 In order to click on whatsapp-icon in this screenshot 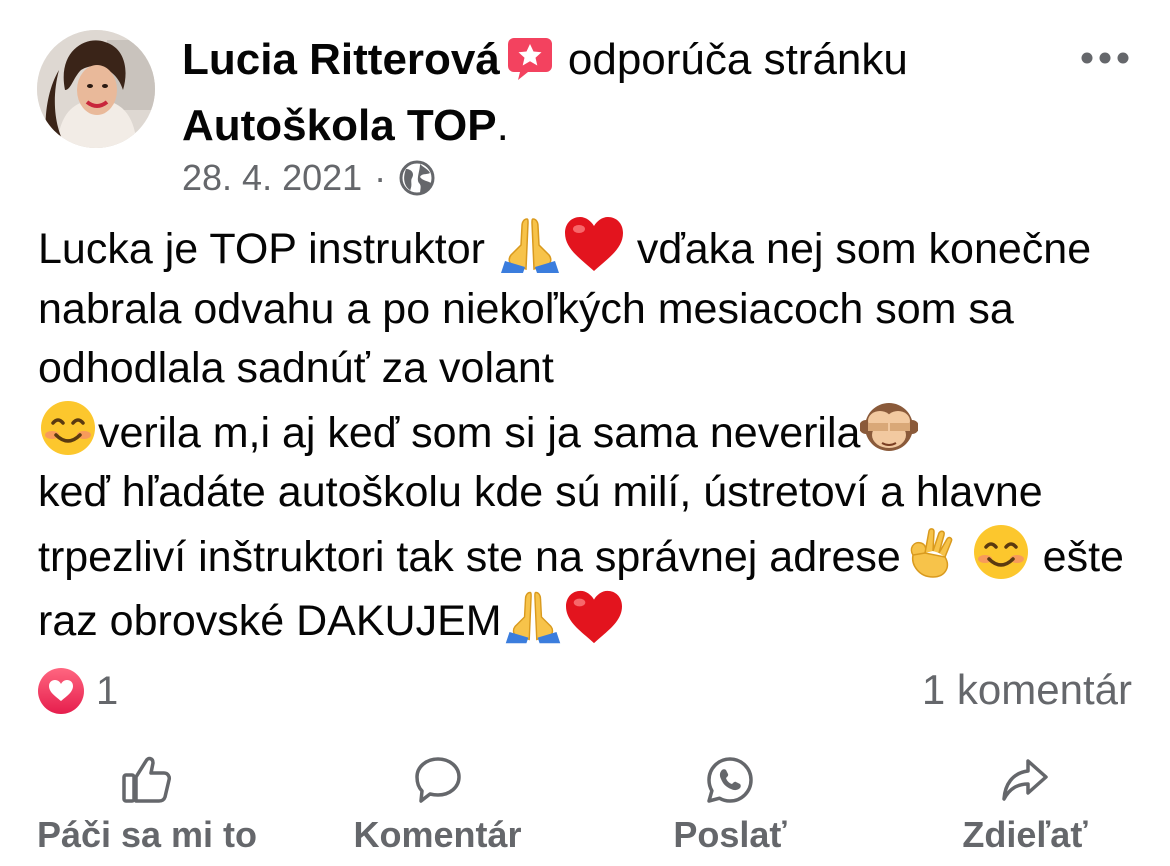, I will do `click(730, 780)`.